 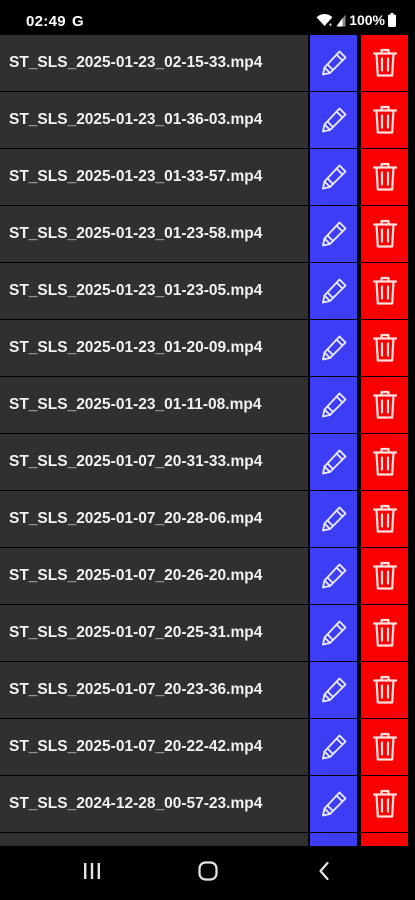 I want to click on back-button, so click(x=324, y=873).